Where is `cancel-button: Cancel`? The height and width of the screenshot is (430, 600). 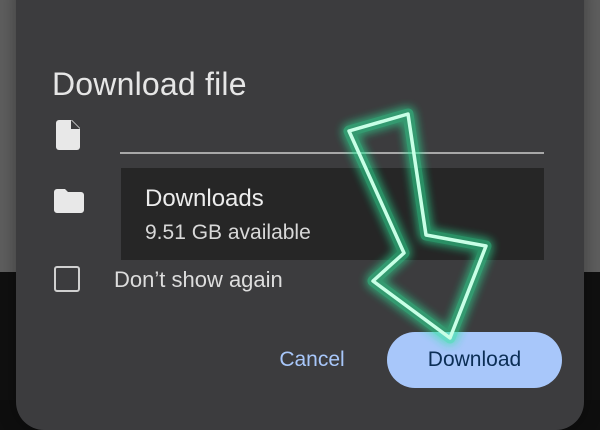
cancel-button: Cancel is located at coordinates (312, 360).